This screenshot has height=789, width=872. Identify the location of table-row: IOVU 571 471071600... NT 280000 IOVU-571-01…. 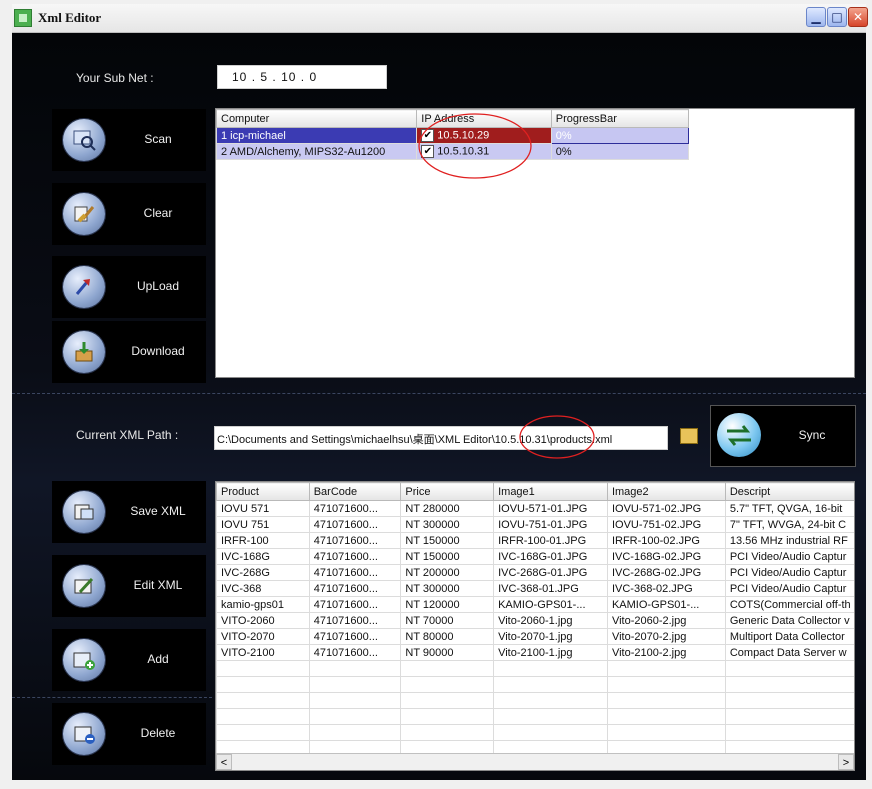
(535, 508).